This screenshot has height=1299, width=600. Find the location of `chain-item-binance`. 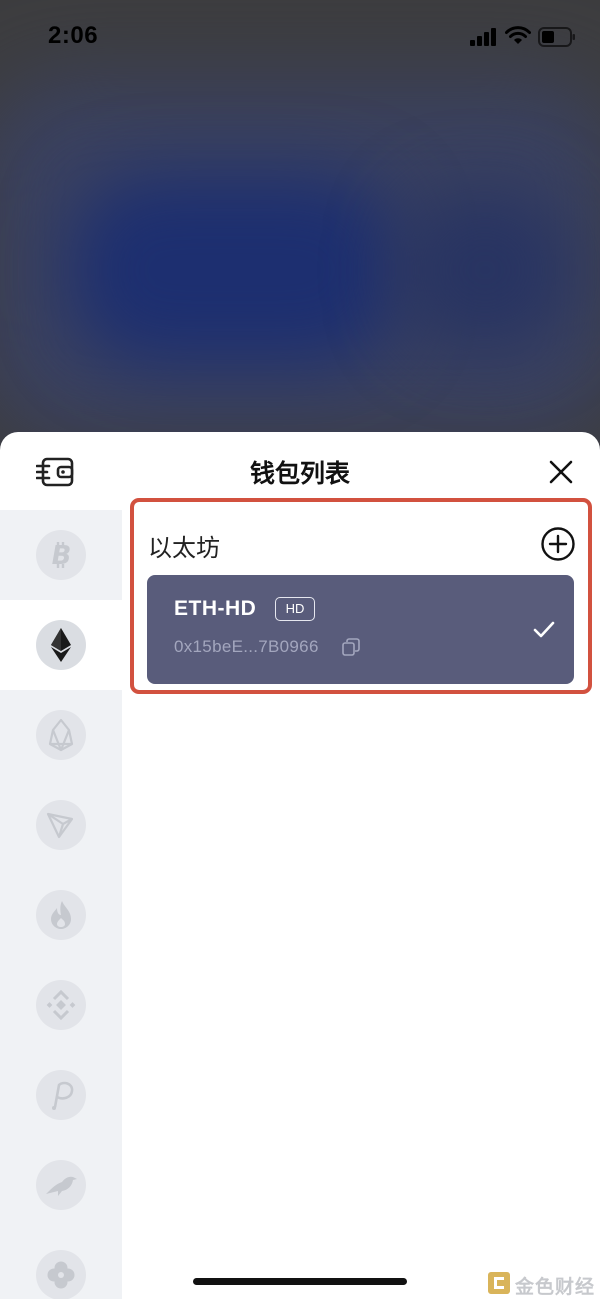

chain-item-binance is located at coordinates (61, 1005).